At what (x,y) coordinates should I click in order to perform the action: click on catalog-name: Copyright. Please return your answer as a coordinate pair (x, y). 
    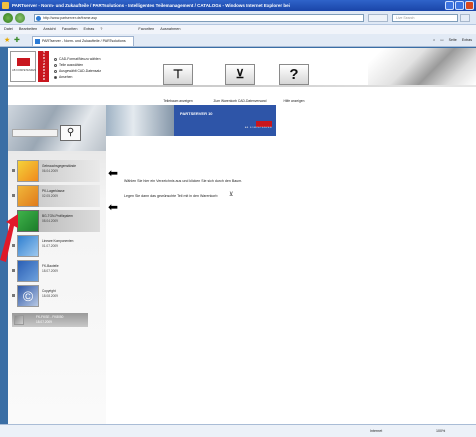
    Looking at the image, I should click on (49, 291).